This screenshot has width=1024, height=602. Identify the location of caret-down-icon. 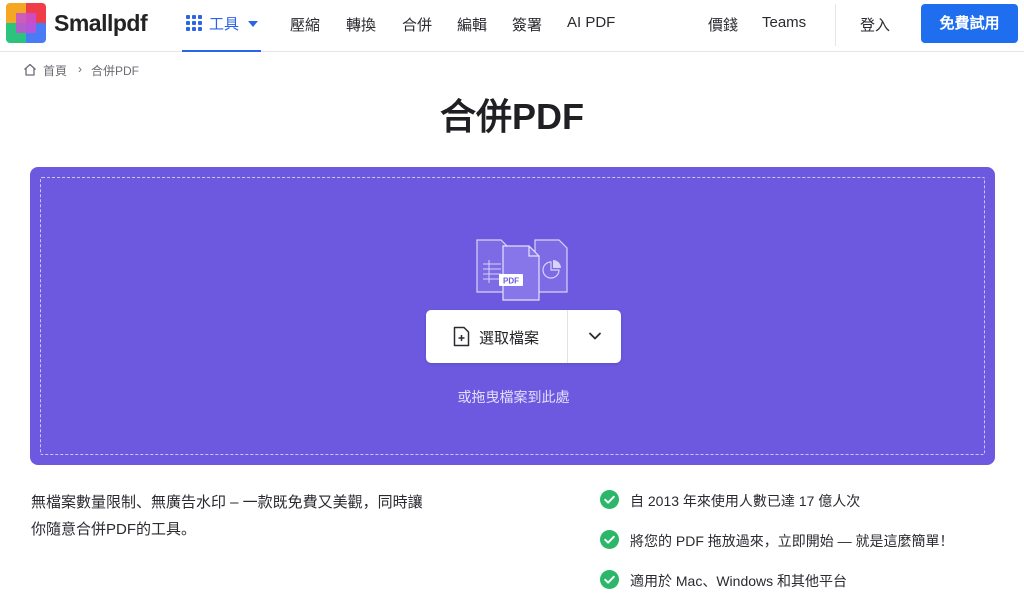
(253, 24).